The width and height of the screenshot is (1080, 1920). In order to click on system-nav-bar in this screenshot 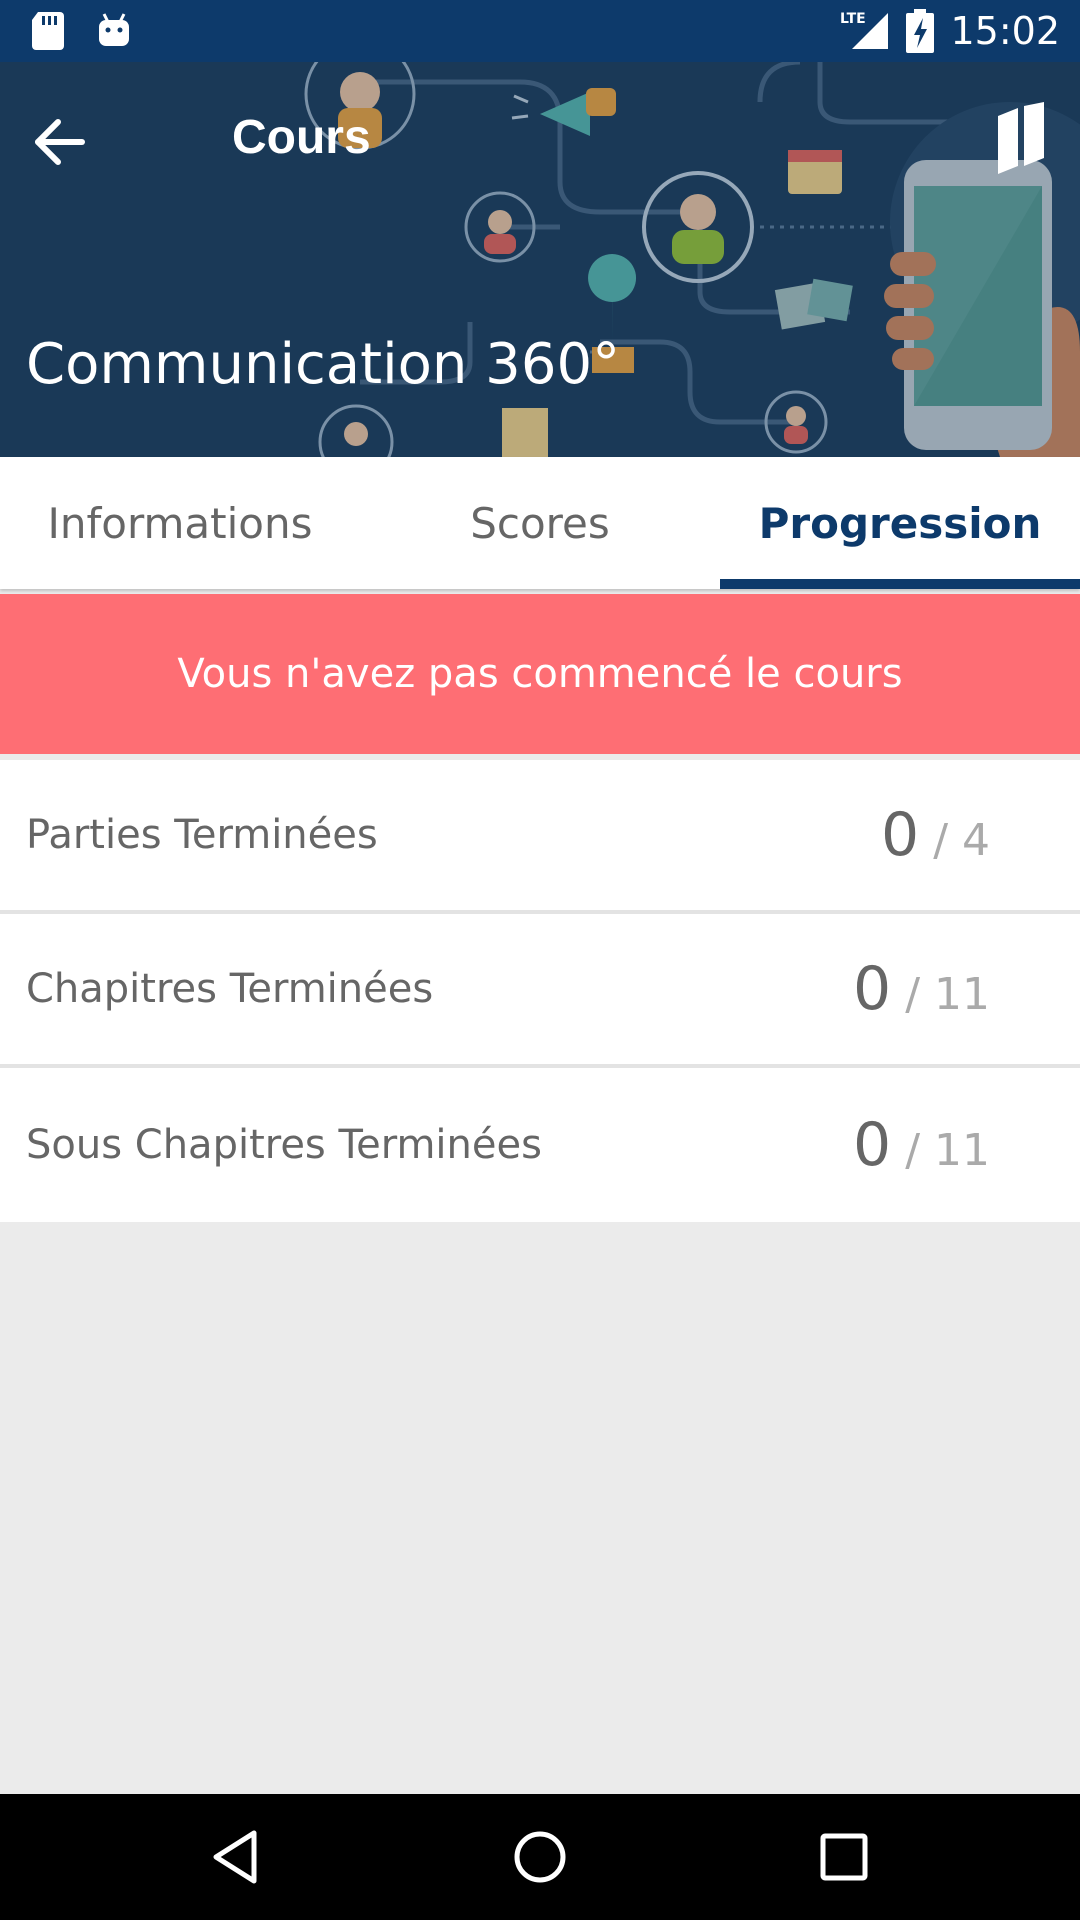, I will do `click(540, 1857)`.